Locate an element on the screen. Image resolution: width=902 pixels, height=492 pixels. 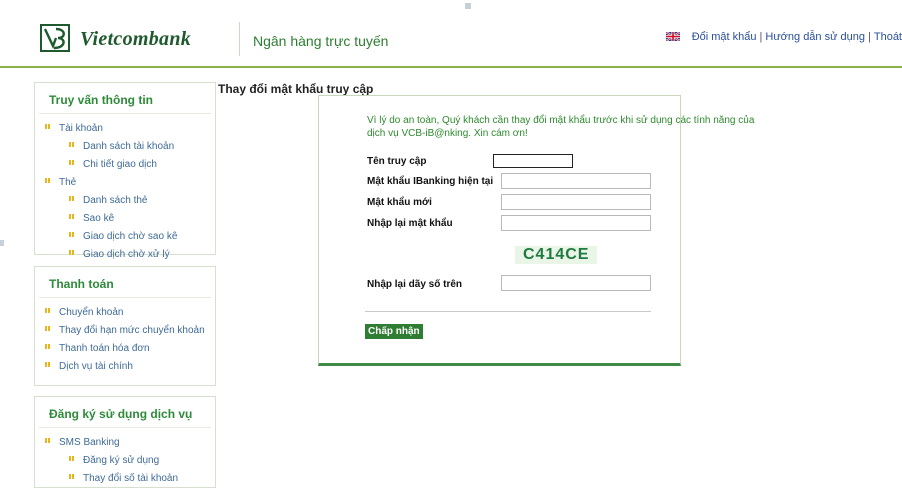
sidebar-item-sms-banking: SMS Banking is located at coordinates (127, 443).